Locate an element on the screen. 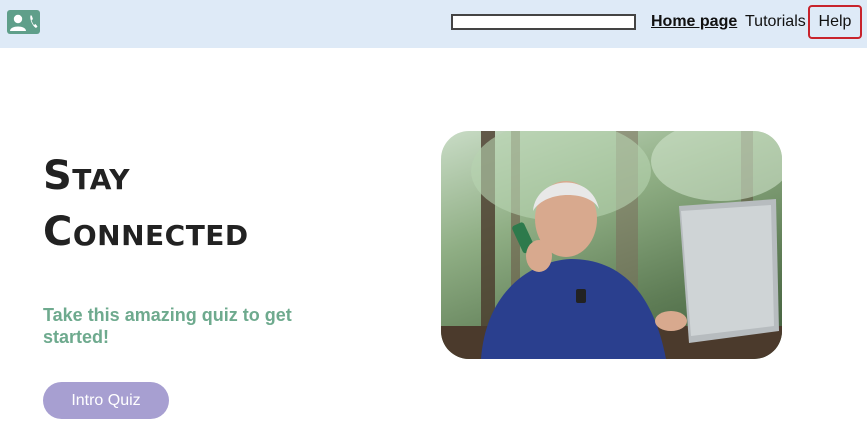 The image size is (867, 427). intro-quiz-button: Intro Quiz is located at coordinates (106, 400).